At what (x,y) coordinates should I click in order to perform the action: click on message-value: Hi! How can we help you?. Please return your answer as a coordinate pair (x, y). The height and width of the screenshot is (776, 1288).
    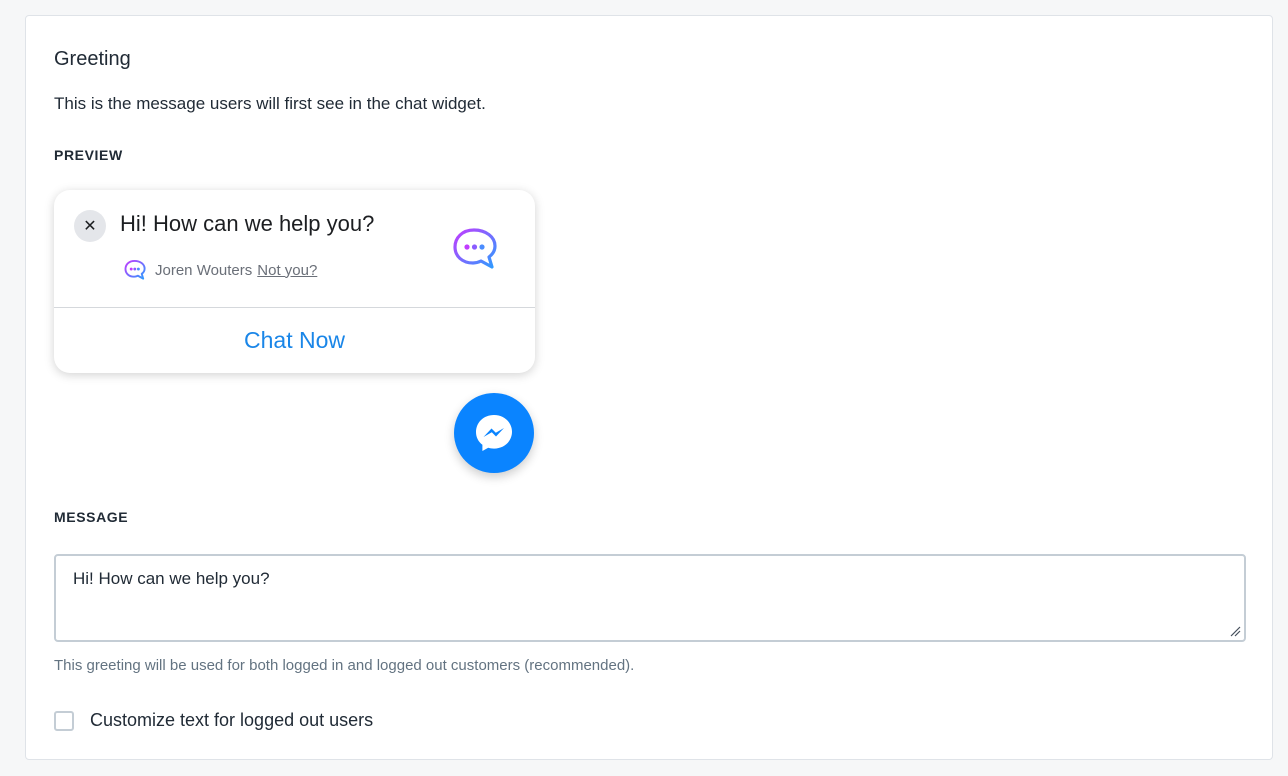
    Looking at the image, I should click on (171, 578).